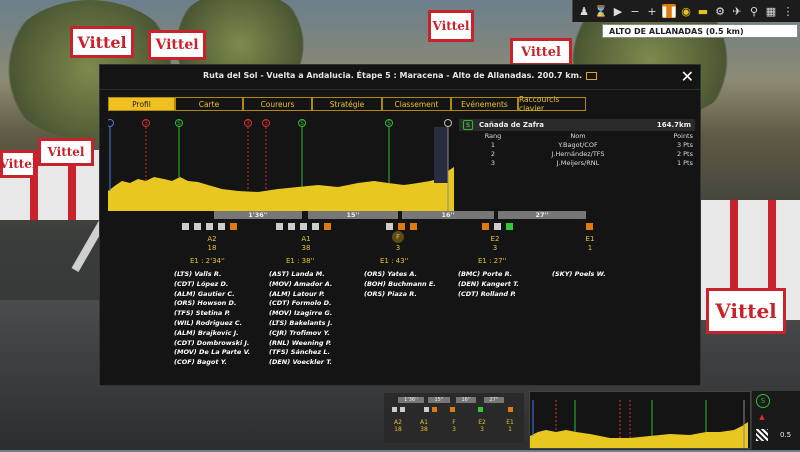 Image resolution: width=800 pixels, height=452 pixels. What do you see at coordinates (441, 155) in the screenshot?
I see `finish-zone` at bounding box center [441, 155].